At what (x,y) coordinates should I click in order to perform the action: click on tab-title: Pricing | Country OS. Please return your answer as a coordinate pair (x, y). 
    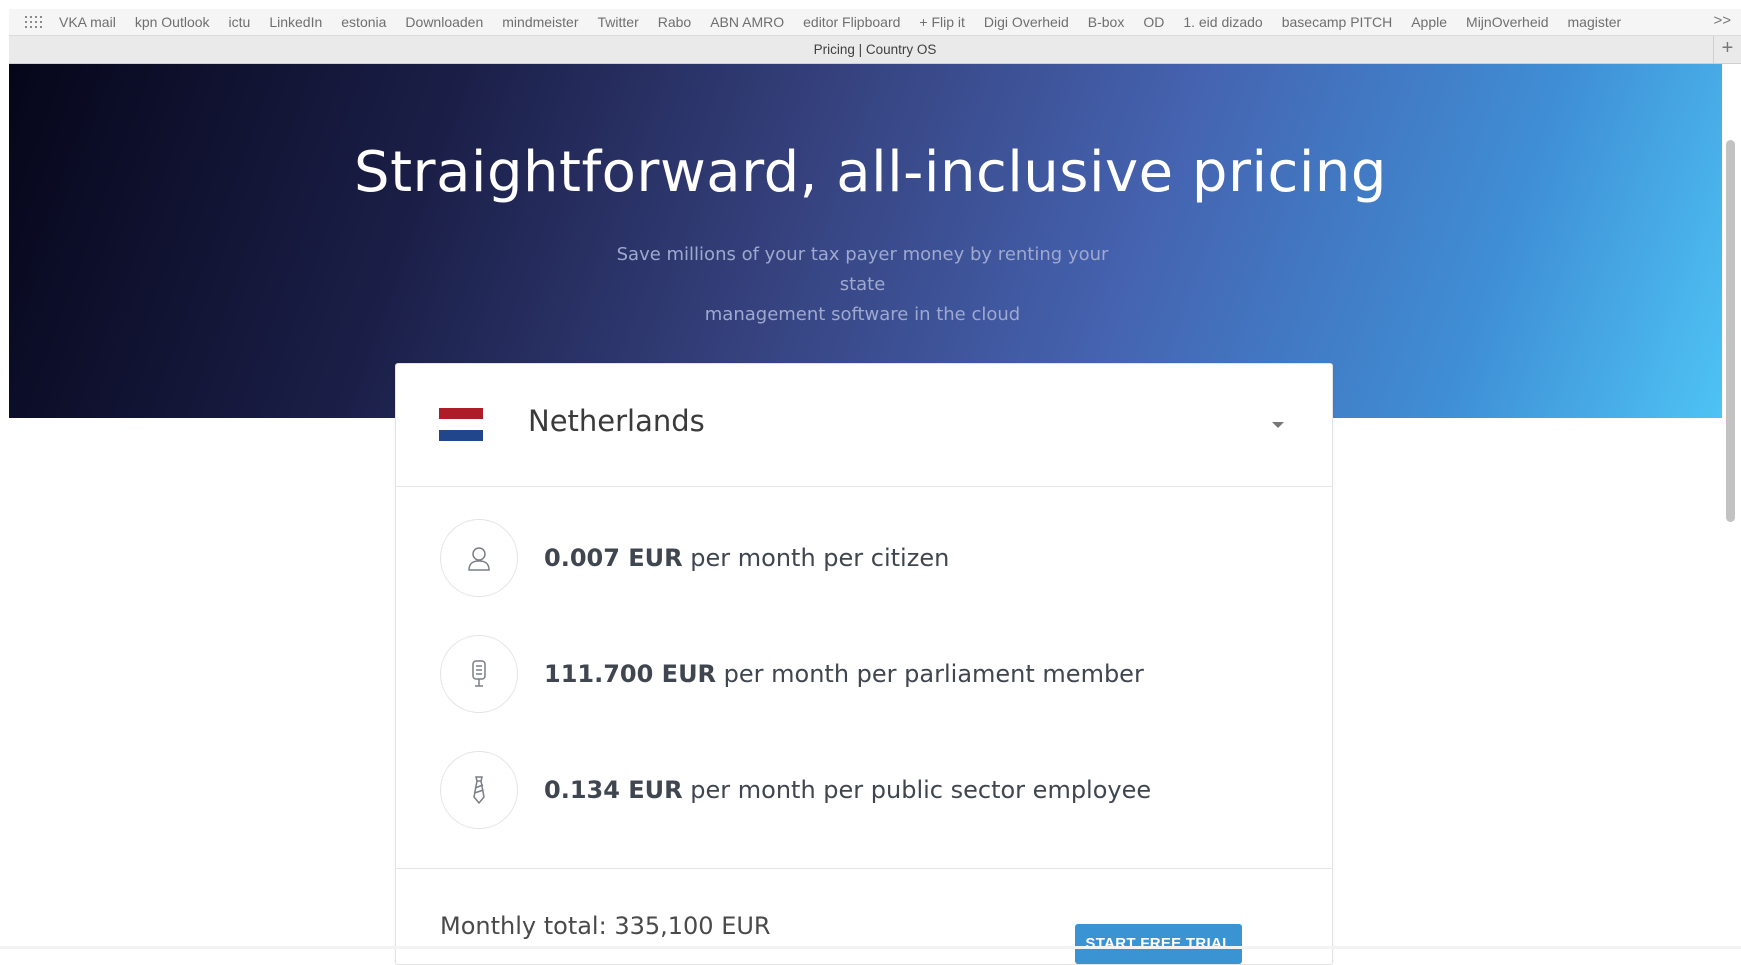
    Looking at the image, I should click on (875, 49).